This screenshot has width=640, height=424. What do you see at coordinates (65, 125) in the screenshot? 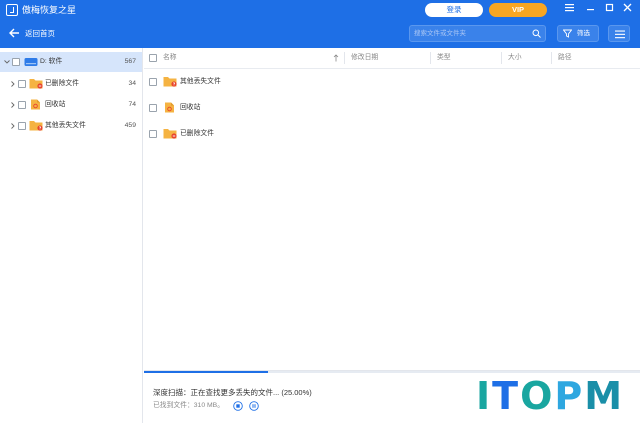
I see `tree-label: 其他丢失文件` at bounding box center [65, 125].